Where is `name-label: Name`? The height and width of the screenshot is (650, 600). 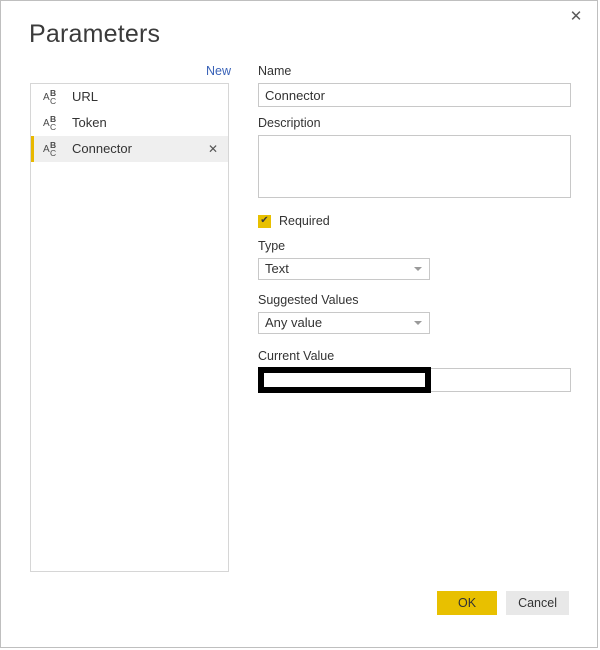 name-label: Name is located at coordinates (275, 71).